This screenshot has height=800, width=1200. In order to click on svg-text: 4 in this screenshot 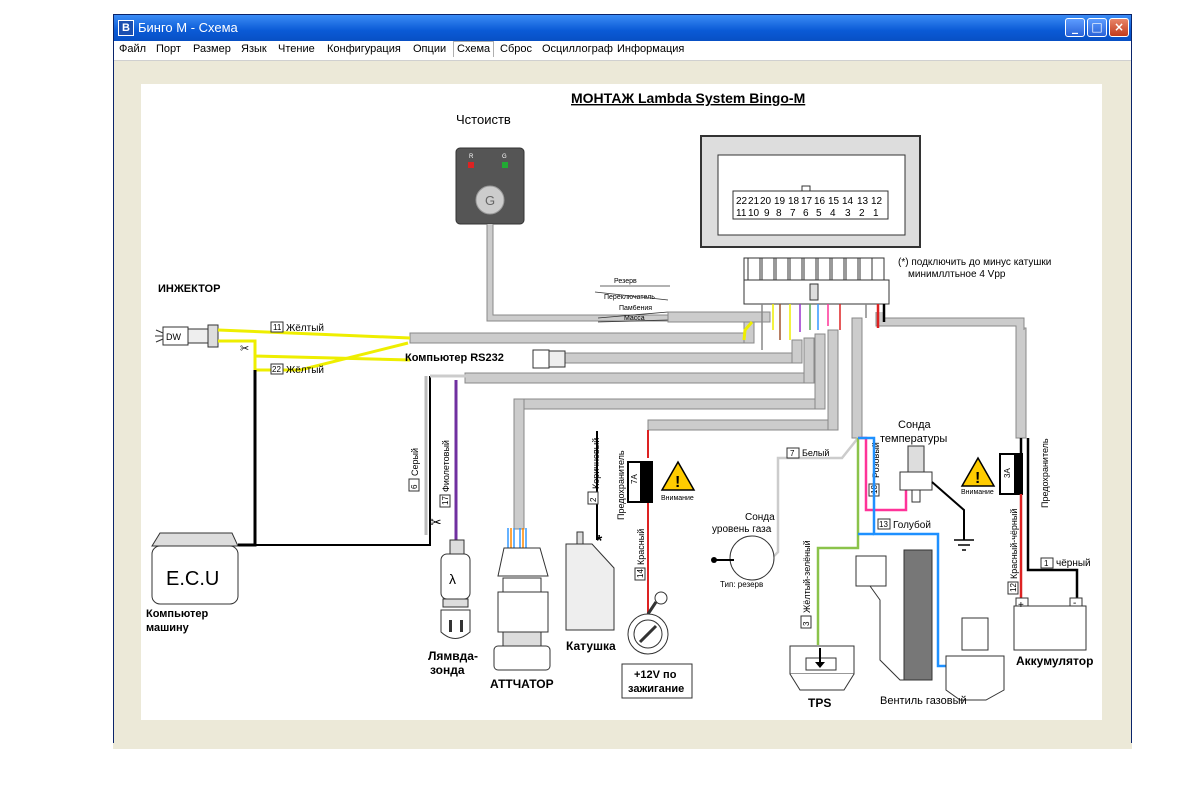, I will do `click(833, 213)`.